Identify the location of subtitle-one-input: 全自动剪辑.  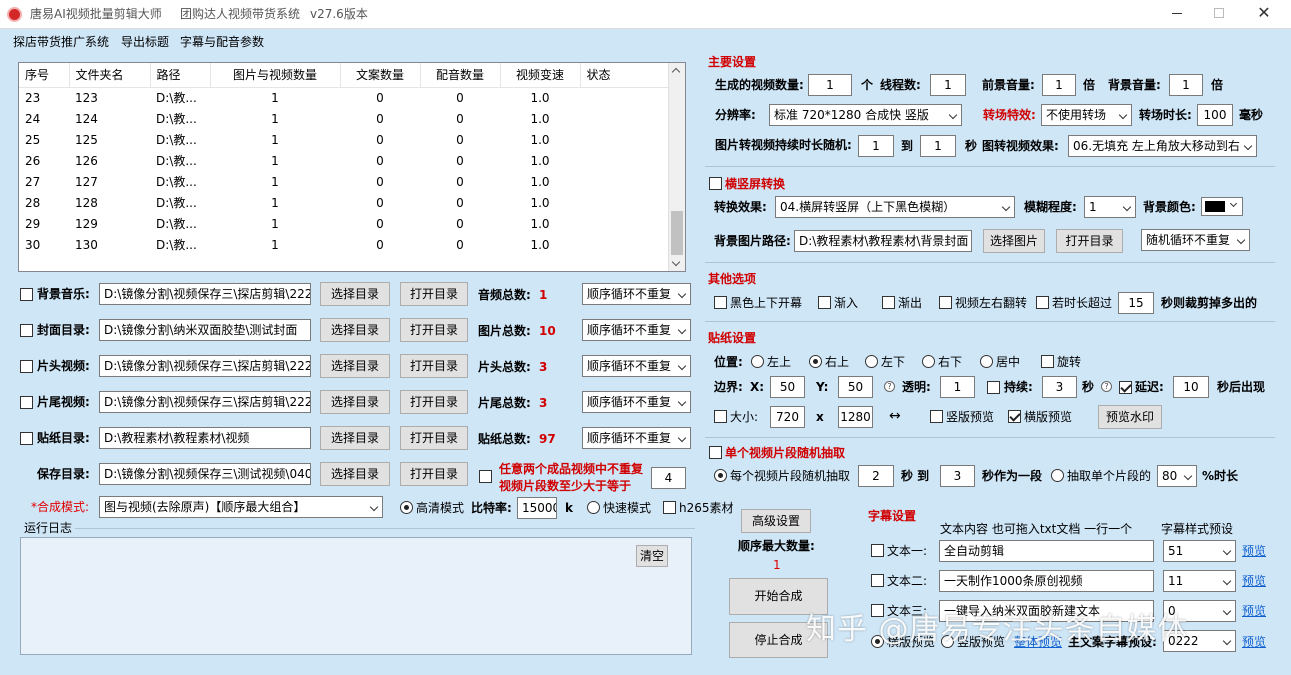
(1046, 551).